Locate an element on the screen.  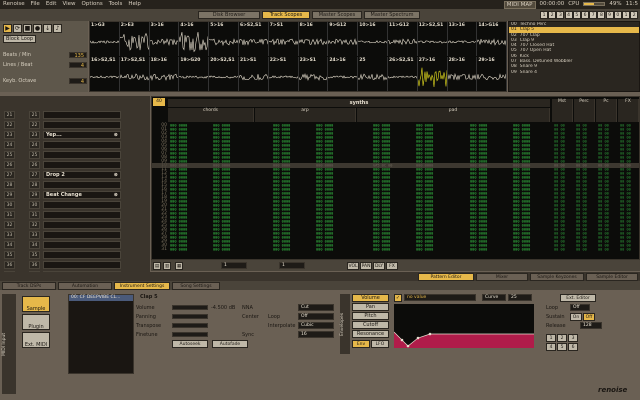
tab-automation: Automation is located at coordinates (85, 286).